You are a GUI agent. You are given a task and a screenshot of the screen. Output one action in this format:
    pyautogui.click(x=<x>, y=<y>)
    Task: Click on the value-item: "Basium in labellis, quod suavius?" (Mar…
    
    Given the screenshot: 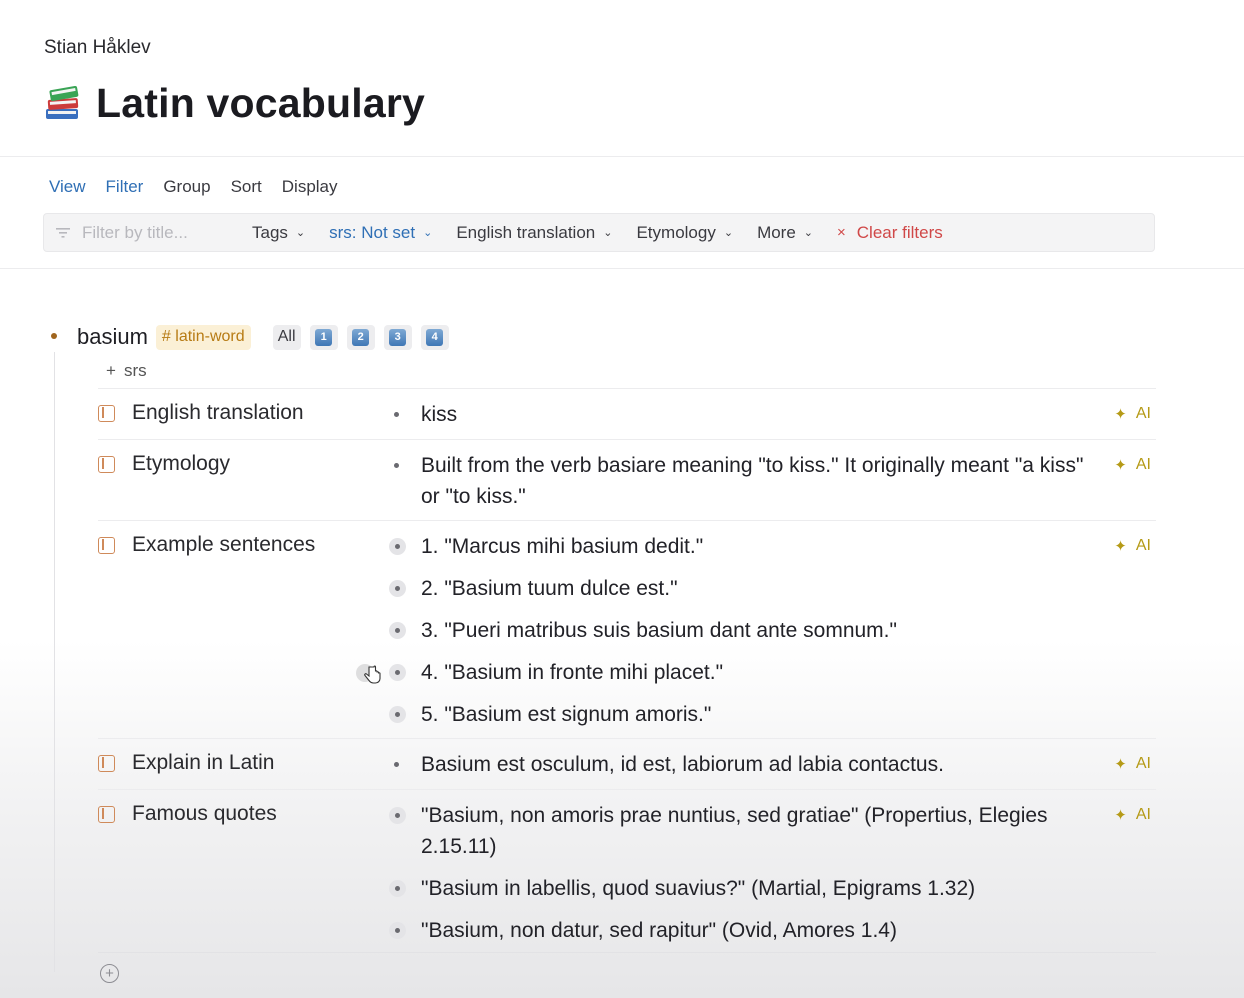 What is the action you would take?
    pyautogui.click(x=743, y=888)
    